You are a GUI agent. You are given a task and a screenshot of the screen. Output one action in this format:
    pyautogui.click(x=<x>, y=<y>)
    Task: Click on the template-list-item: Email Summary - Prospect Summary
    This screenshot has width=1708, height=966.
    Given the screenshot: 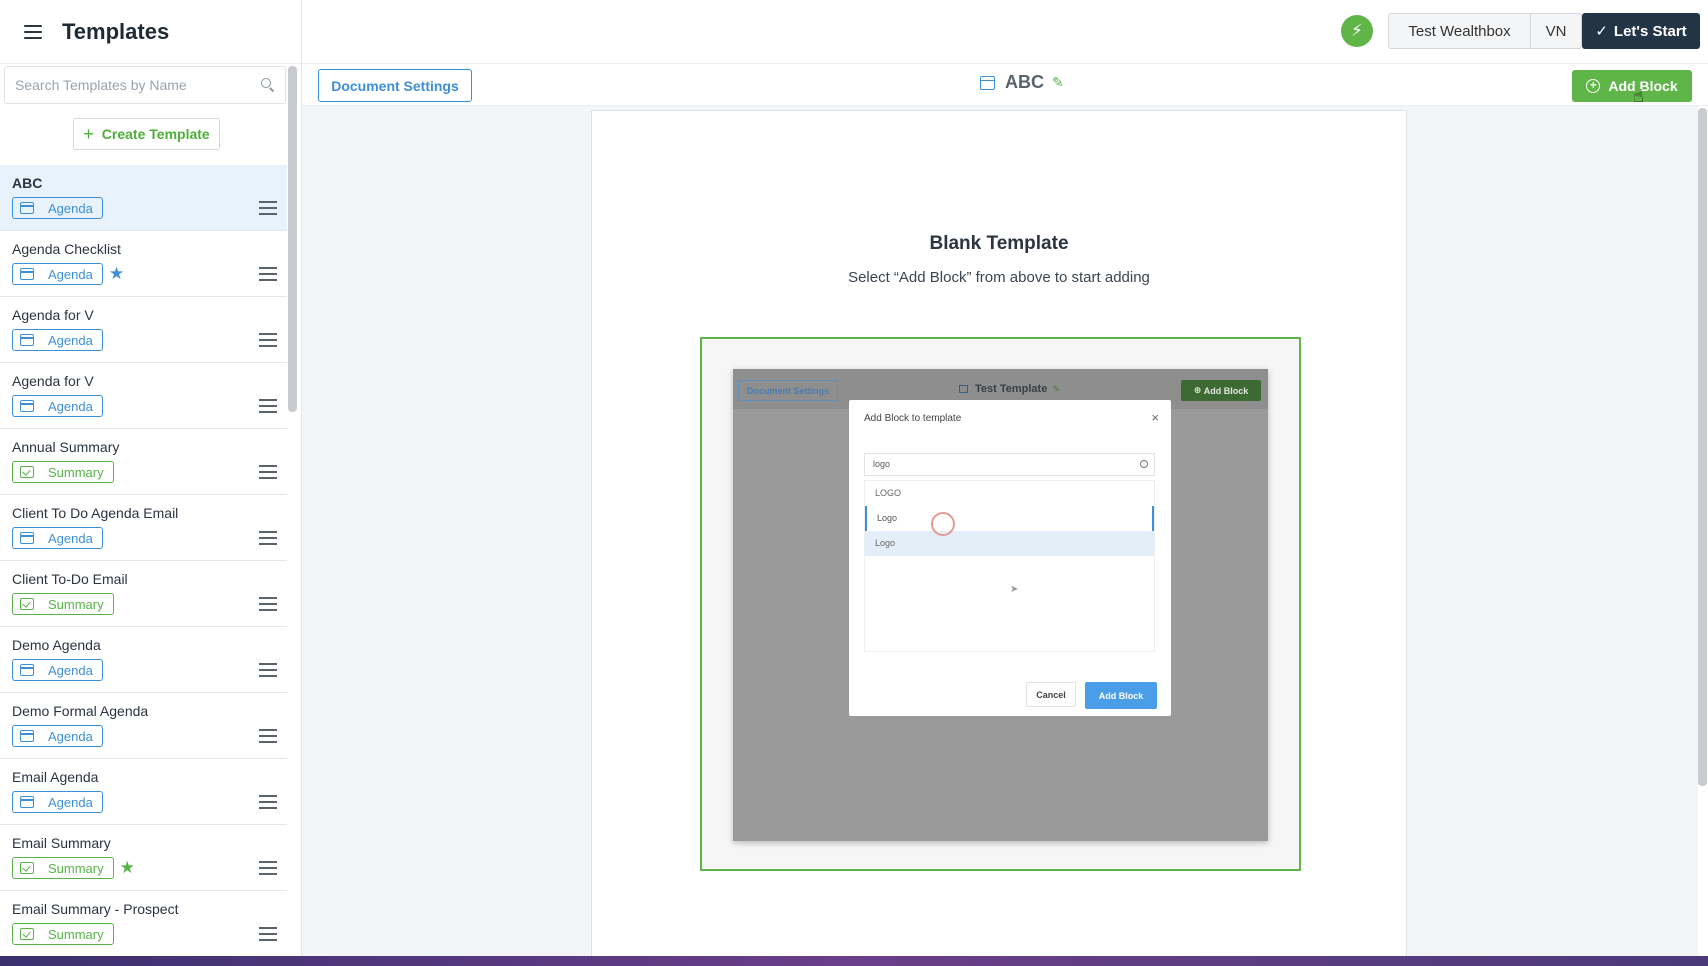 What is the action you would take?
    pyautogui.click(x=143, y=924)
    